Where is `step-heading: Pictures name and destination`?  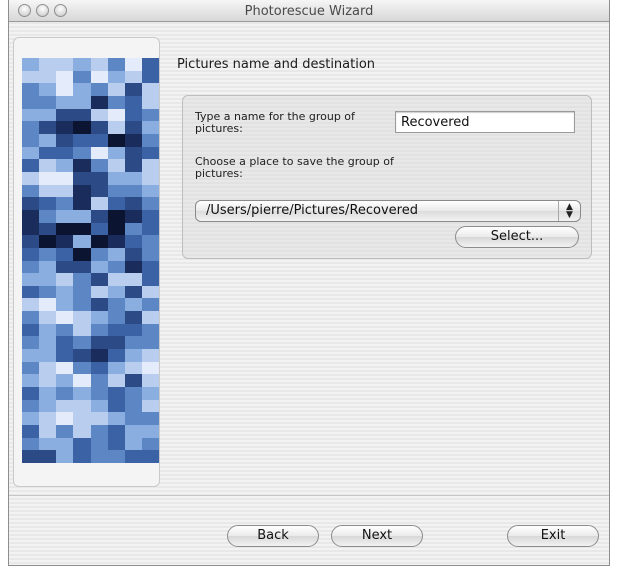
step-heading: Pictures name and destination is located at coordinates (276, 64).